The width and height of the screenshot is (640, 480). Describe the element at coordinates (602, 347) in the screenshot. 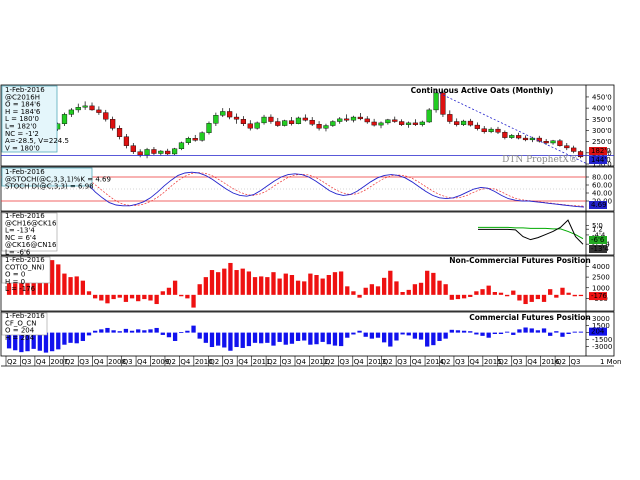

I see `comm-y-tick-label: -3000` at that location.